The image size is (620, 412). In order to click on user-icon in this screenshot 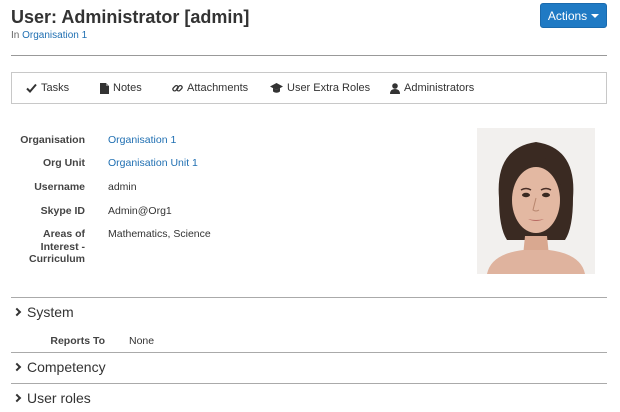, I will do `click(395, 88)`.